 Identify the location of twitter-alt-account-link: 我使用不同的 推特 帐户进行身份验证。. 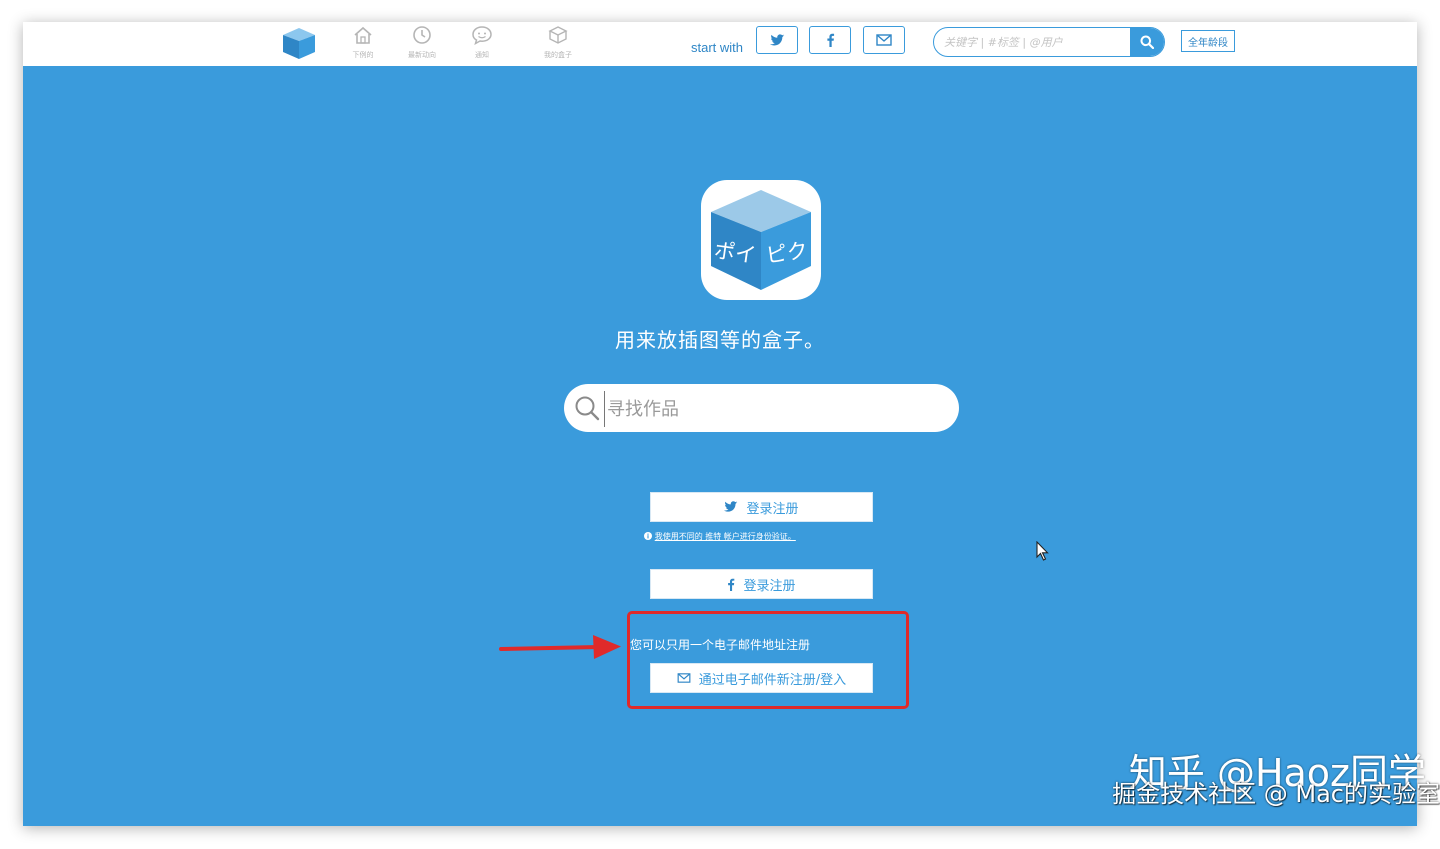
(725, 536).